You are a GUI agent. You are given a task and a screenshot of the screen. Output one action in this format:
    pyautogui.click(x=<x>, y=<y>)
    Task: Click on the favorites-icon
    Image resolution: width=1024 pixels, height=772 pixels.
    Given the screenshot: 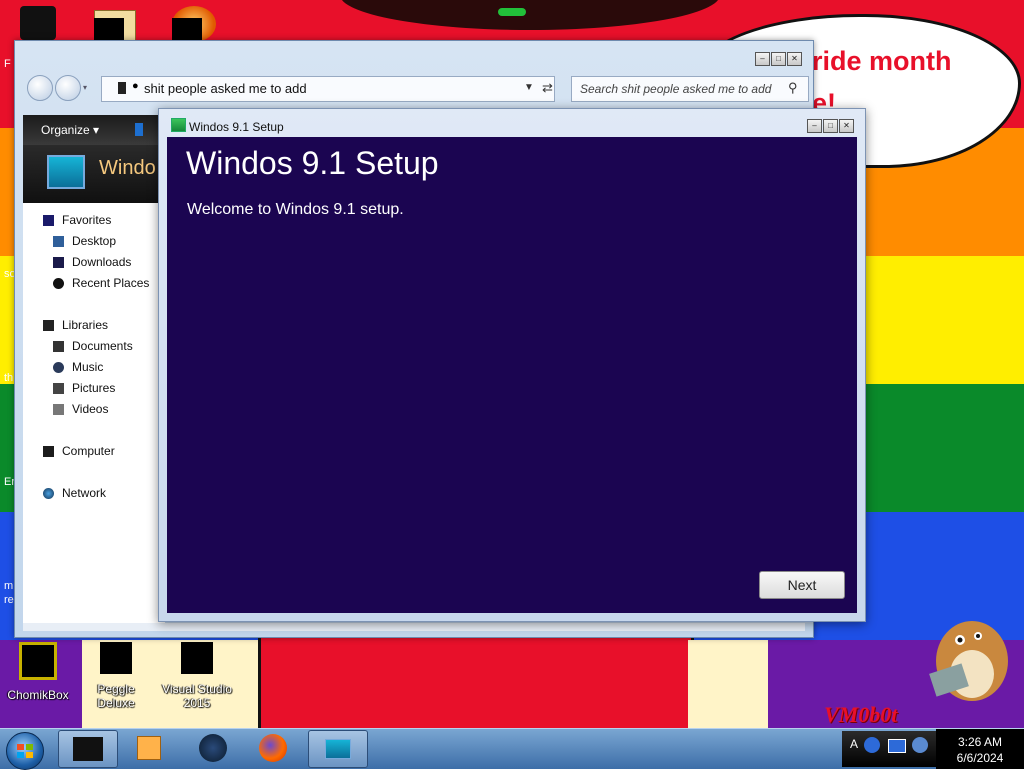 What is the action you would take?
    pyautogui.click(x=48, y=220)
    